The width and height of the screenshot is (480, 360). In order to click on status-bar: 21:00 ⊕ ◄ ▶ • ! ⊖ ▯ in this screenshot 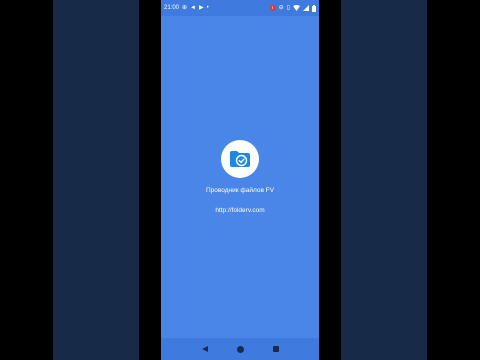, I will do `click(240, 8)`.